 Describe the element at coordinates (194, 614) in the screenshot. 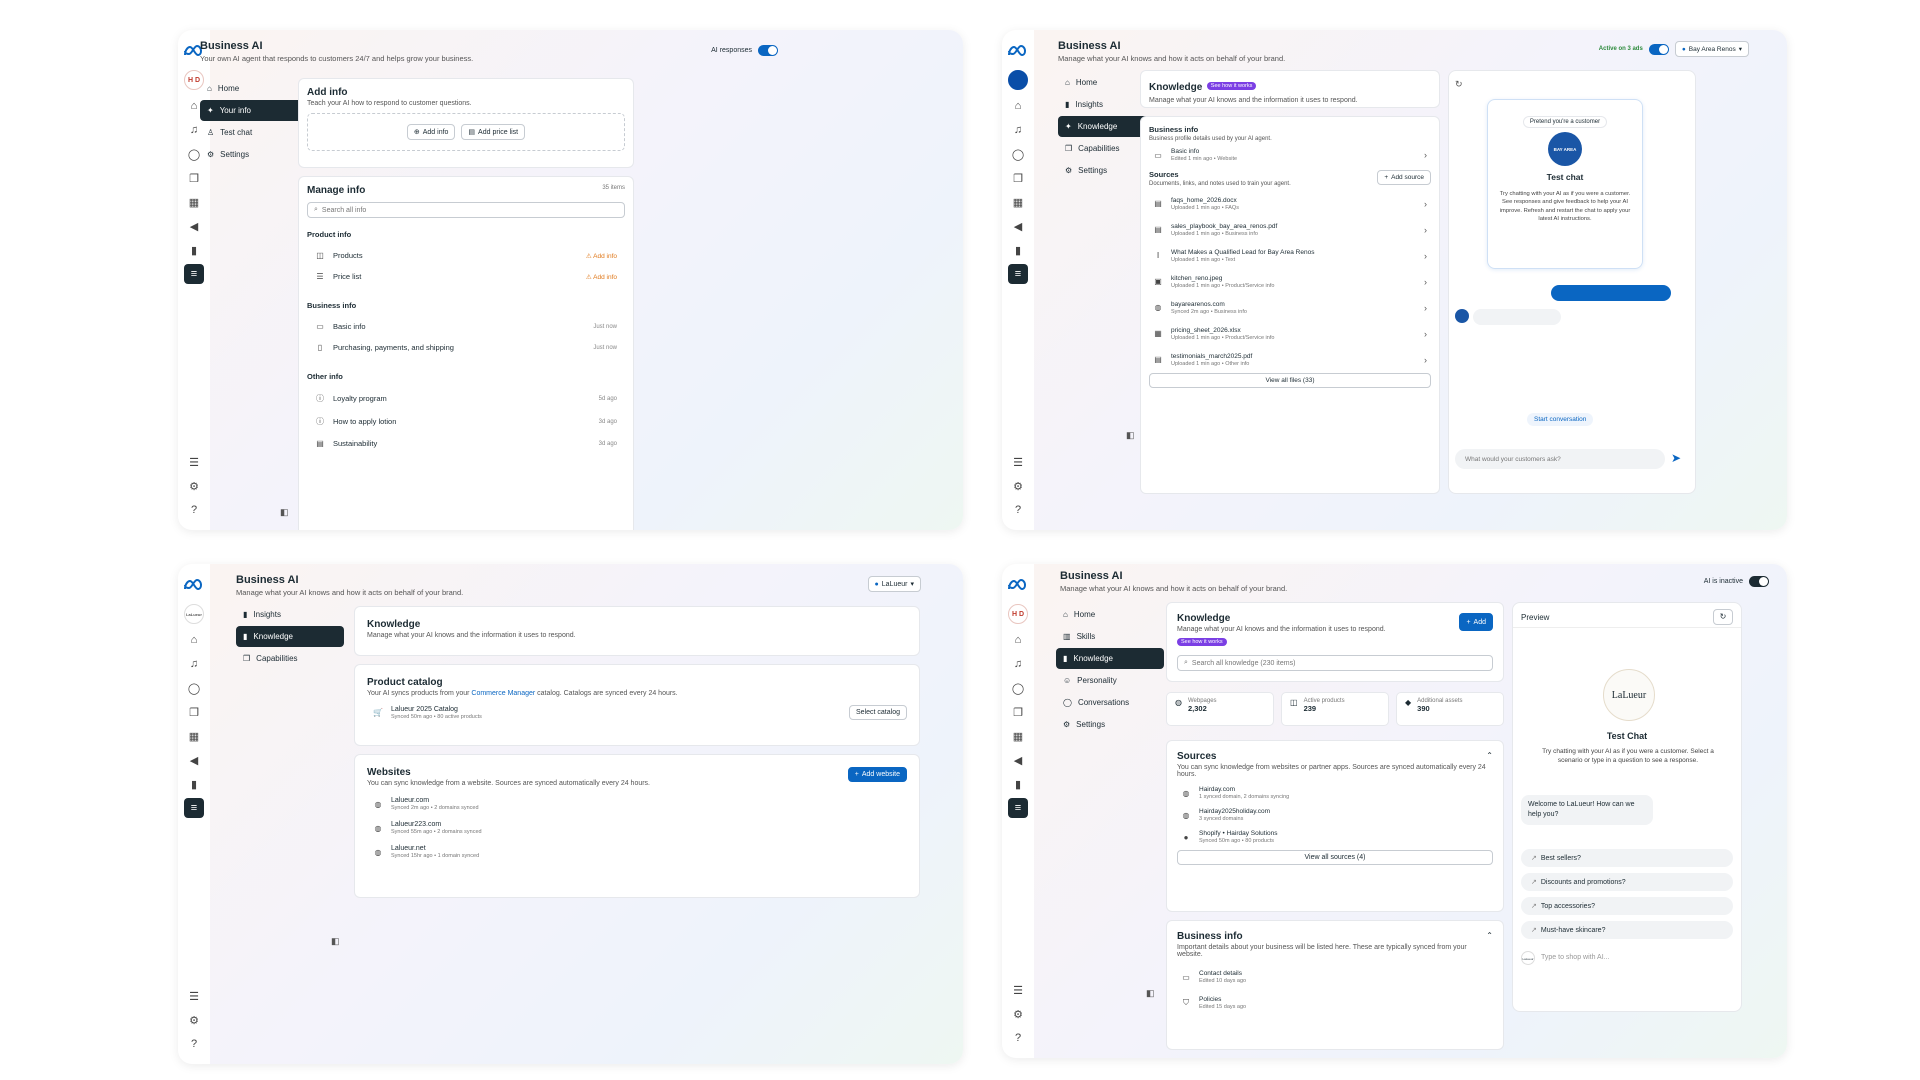

I see `avatar: LaLueur` at that location.